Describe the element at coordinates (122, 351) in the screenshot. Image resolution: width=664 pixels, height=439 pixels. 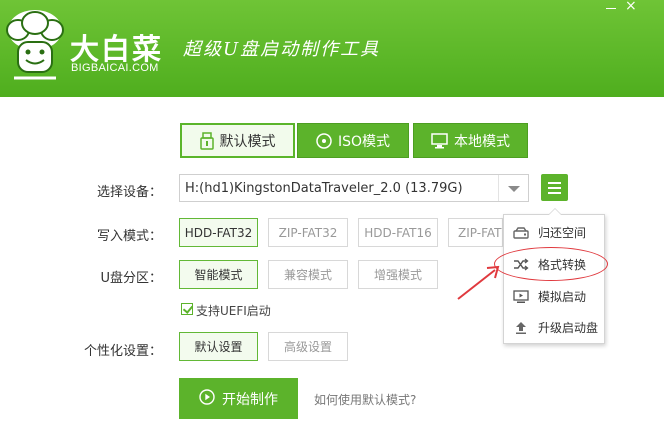
I see `personalize-label: 个性化设置：` at that location.